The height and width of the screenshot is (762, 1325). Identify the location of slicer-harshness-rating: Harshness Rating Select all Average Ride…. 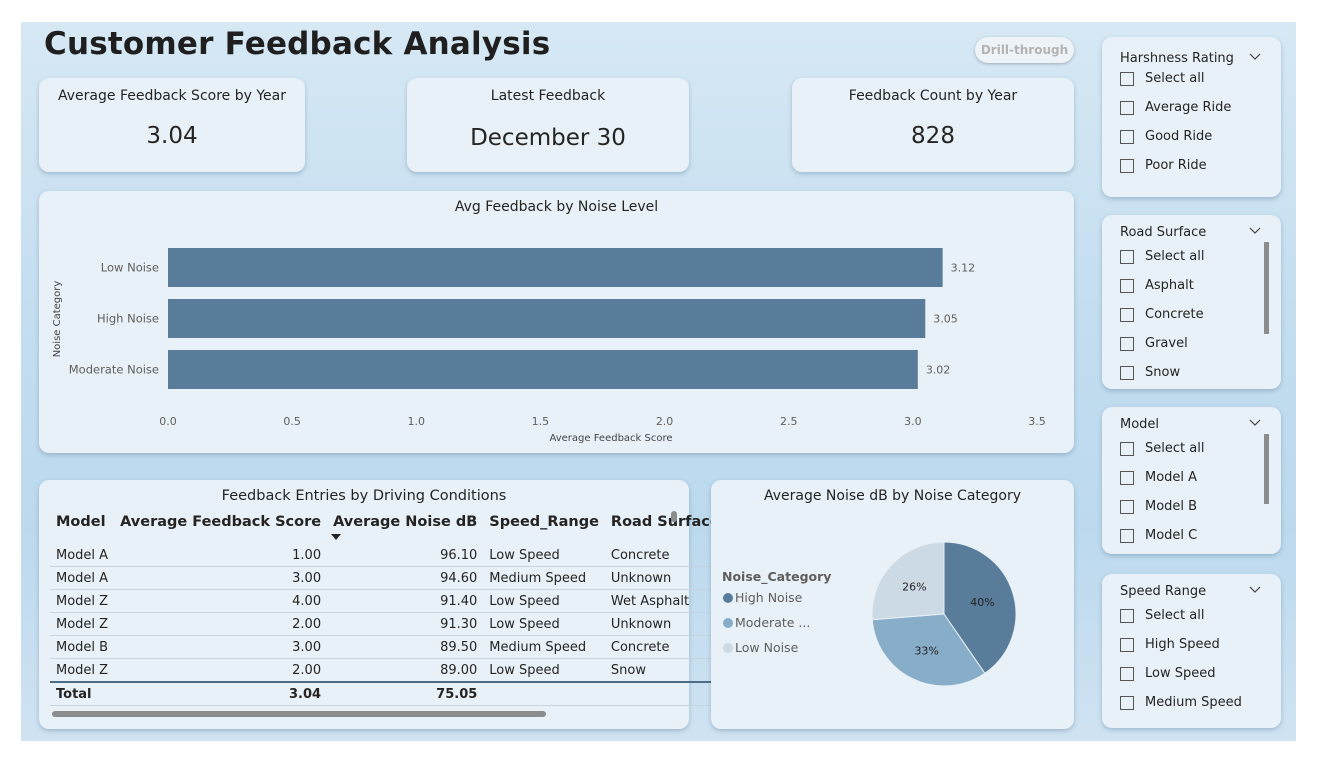
(1191, 117).